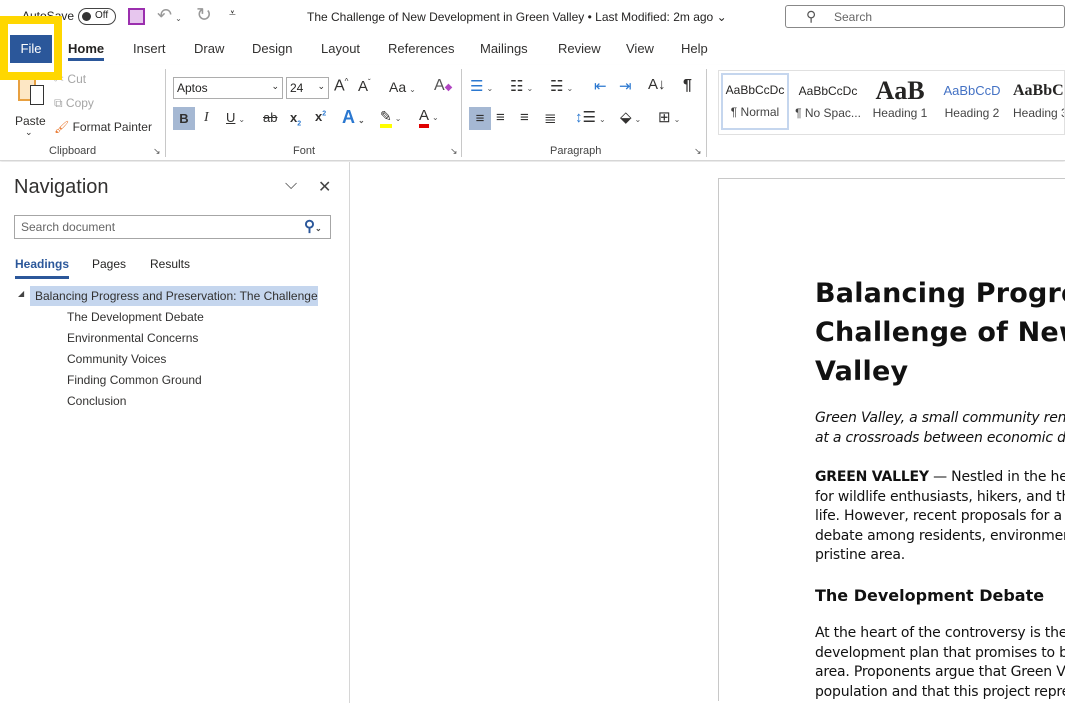 This screenshot has width=1065, height=703. Describe the element at coordinates (1036, 104) in the screenshot. I see `style-heading-3: AaBbC Heading 3` at that location.